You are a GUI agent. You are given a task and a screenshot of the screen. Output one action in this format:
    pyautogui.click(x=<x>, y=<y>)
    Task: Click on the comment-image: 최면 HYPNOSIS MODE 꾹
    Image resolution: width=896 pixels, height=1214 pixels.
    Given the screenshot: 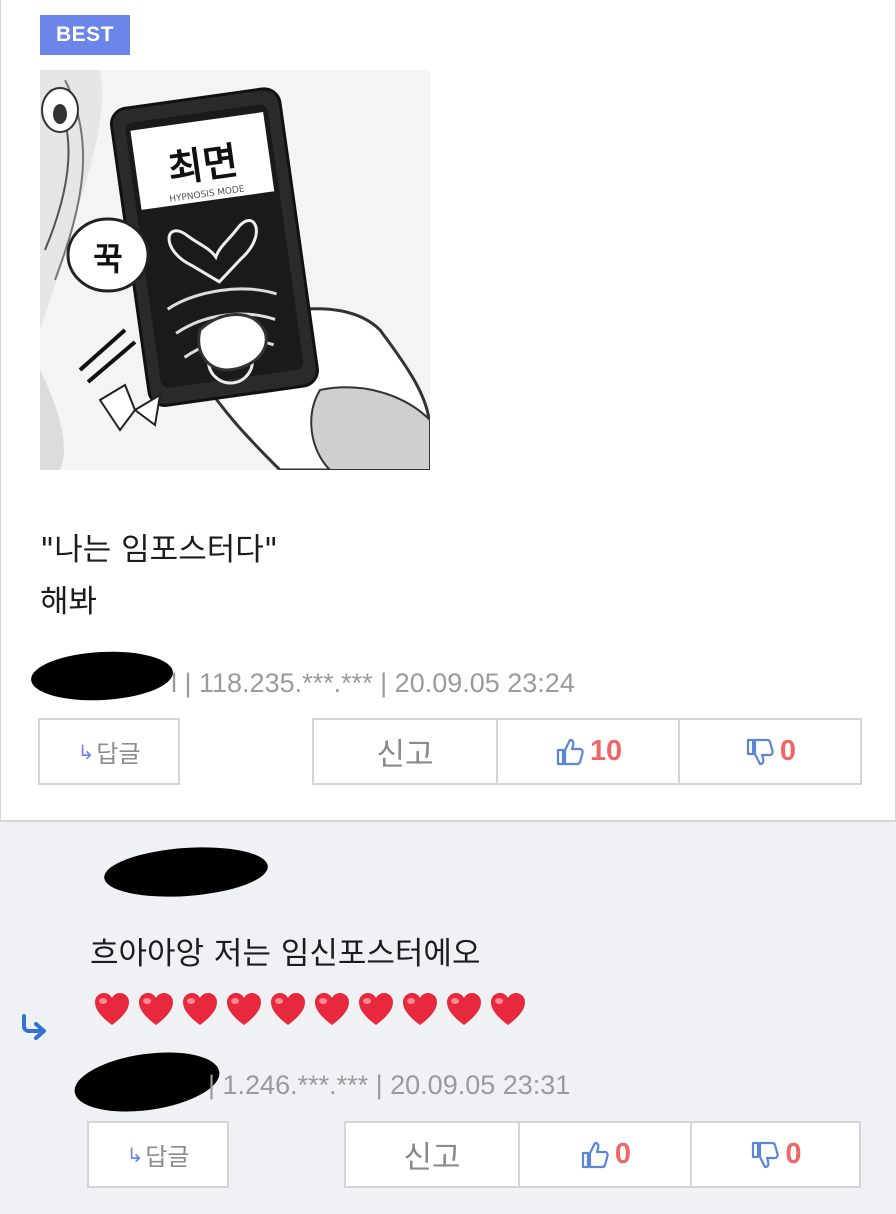 What is the action you would take?
    pyautogui.click(x=235, y=270)
    